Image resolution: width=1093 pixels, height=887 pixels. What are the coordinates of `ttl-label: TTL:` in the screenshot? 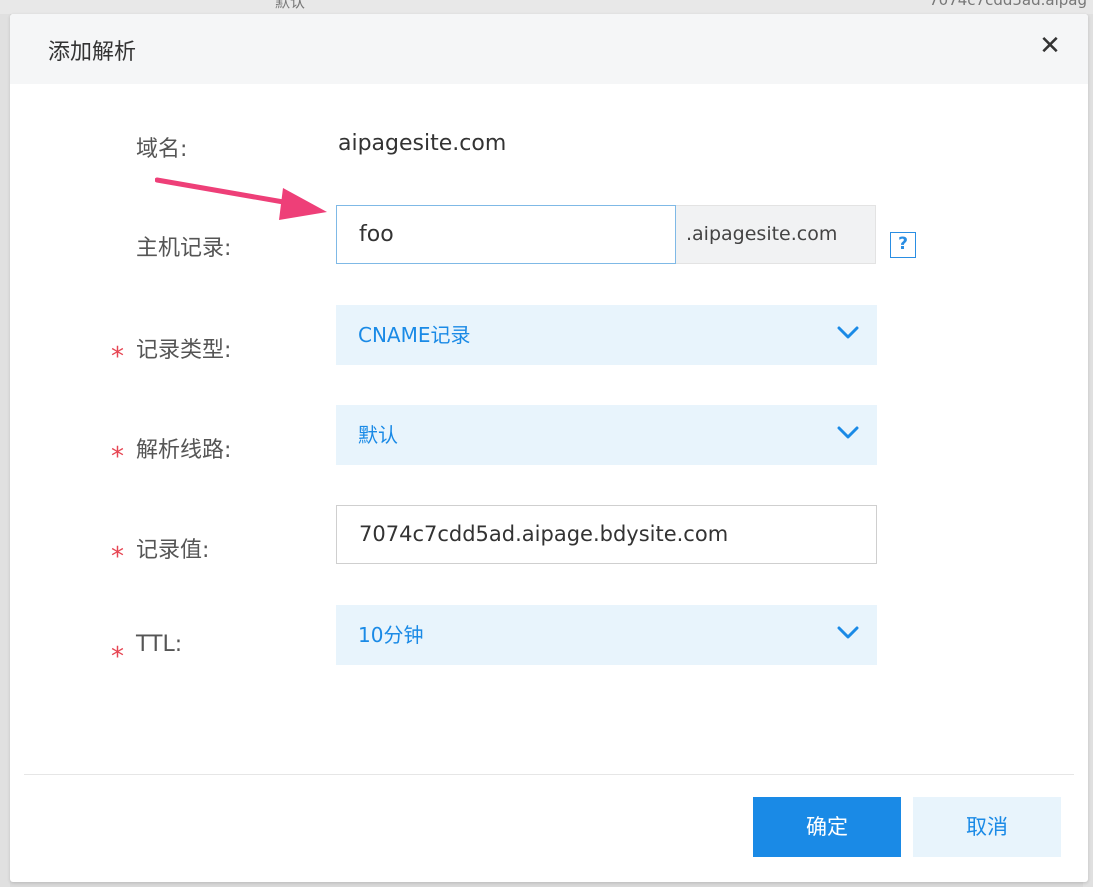 It's located at (159, 644).